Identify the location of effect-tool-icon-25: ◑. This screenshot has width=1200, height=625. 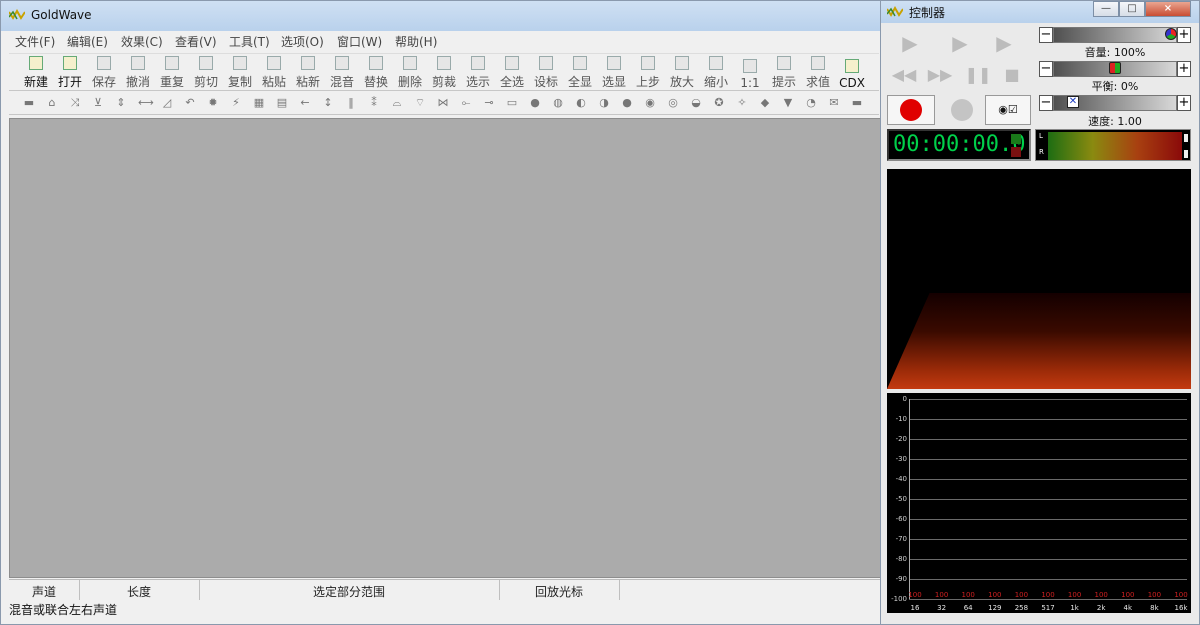
(604, 103).